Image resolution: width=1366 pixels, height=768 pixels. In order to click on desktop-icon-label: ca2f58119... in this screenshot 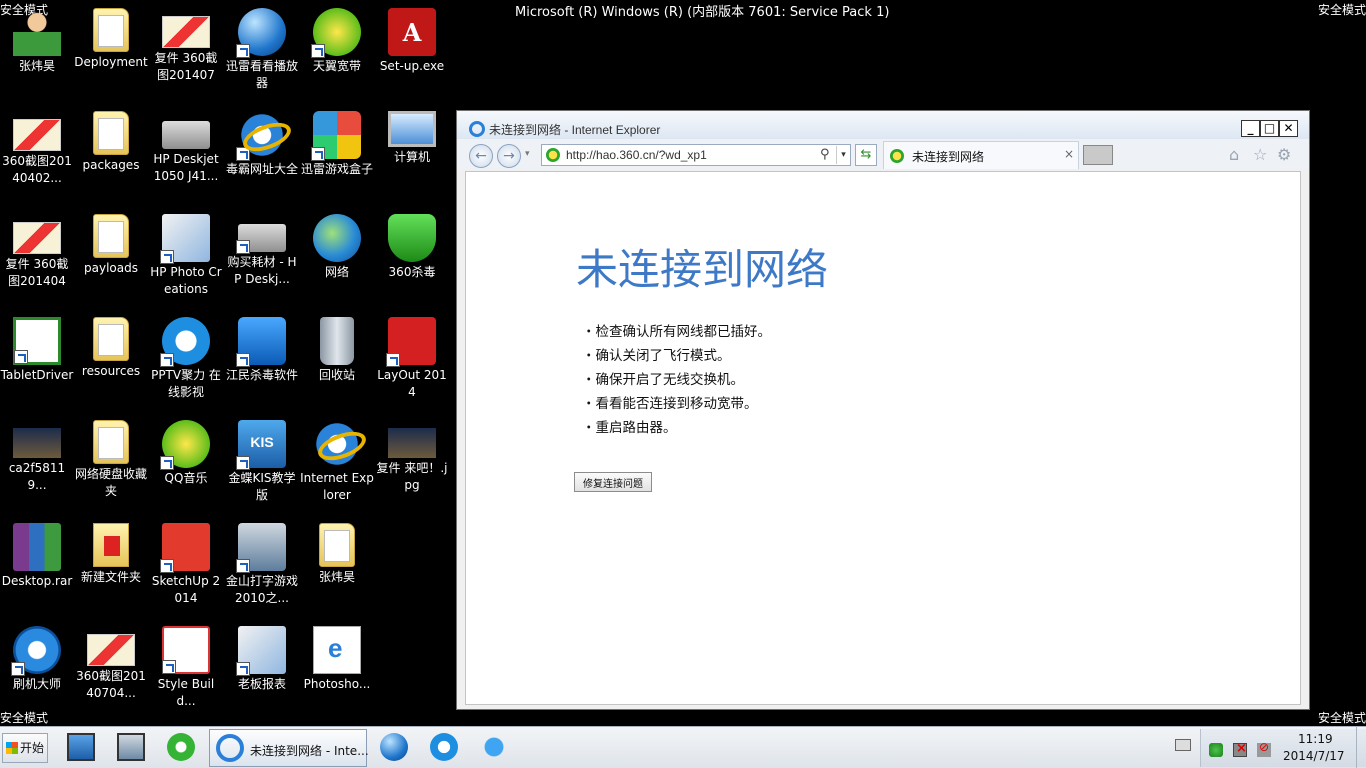, I will do `click(37, 476)`.